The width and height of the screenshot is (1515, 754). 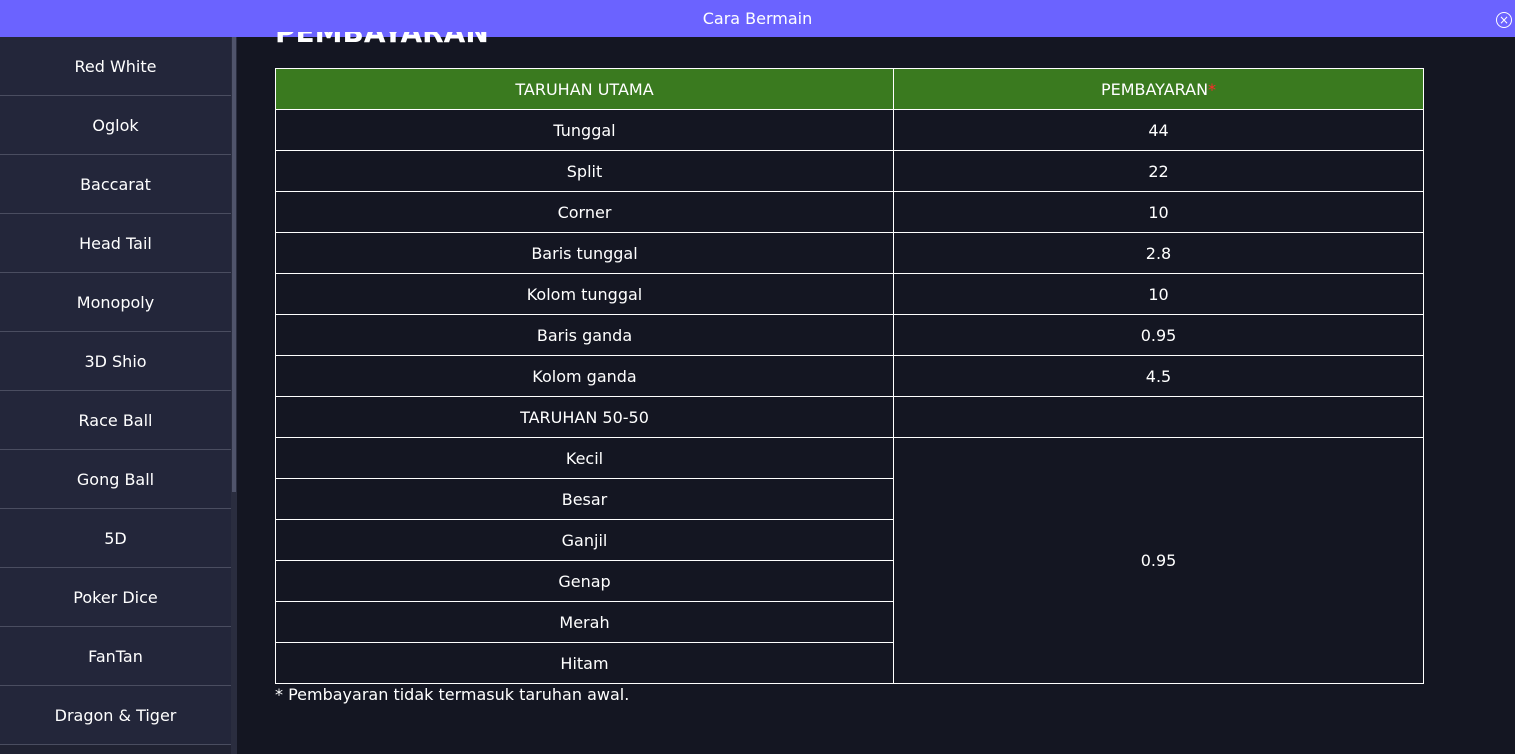 I want to click on payout-cell: 22, so click(x=1158, y=171).